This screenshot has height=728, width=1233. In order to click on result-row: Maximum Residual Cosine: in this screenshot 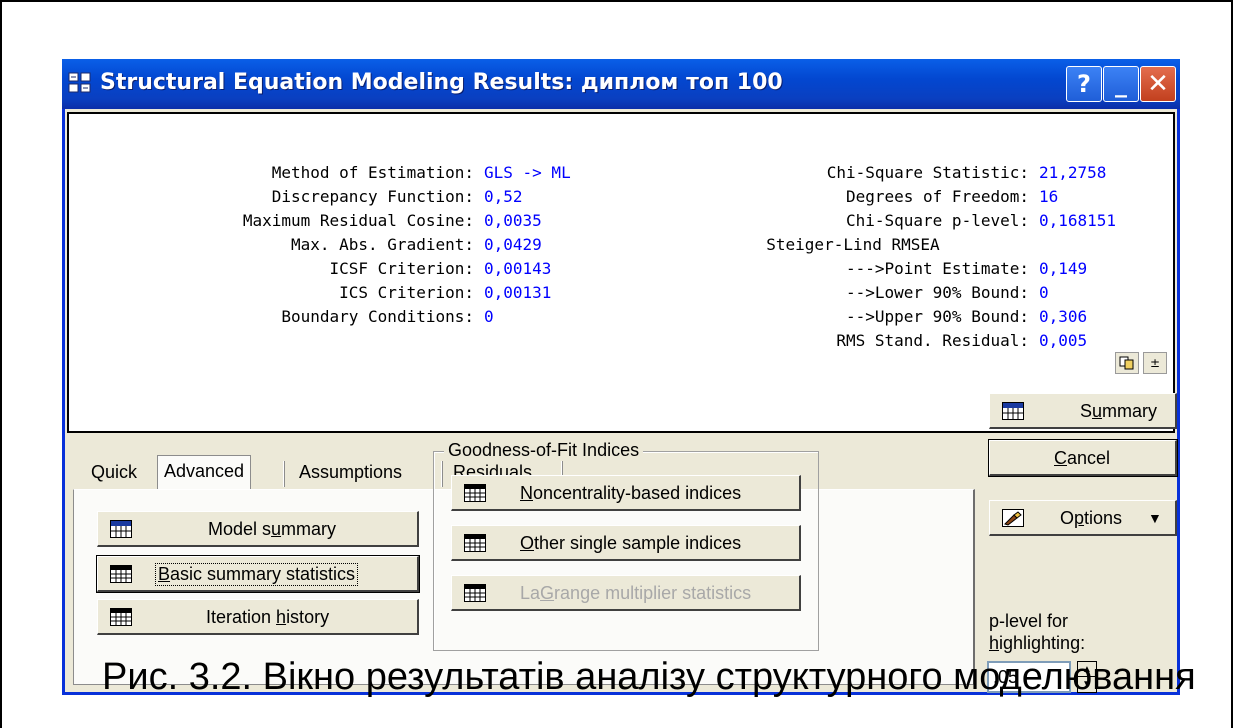, I will do `click(271, 221)`.